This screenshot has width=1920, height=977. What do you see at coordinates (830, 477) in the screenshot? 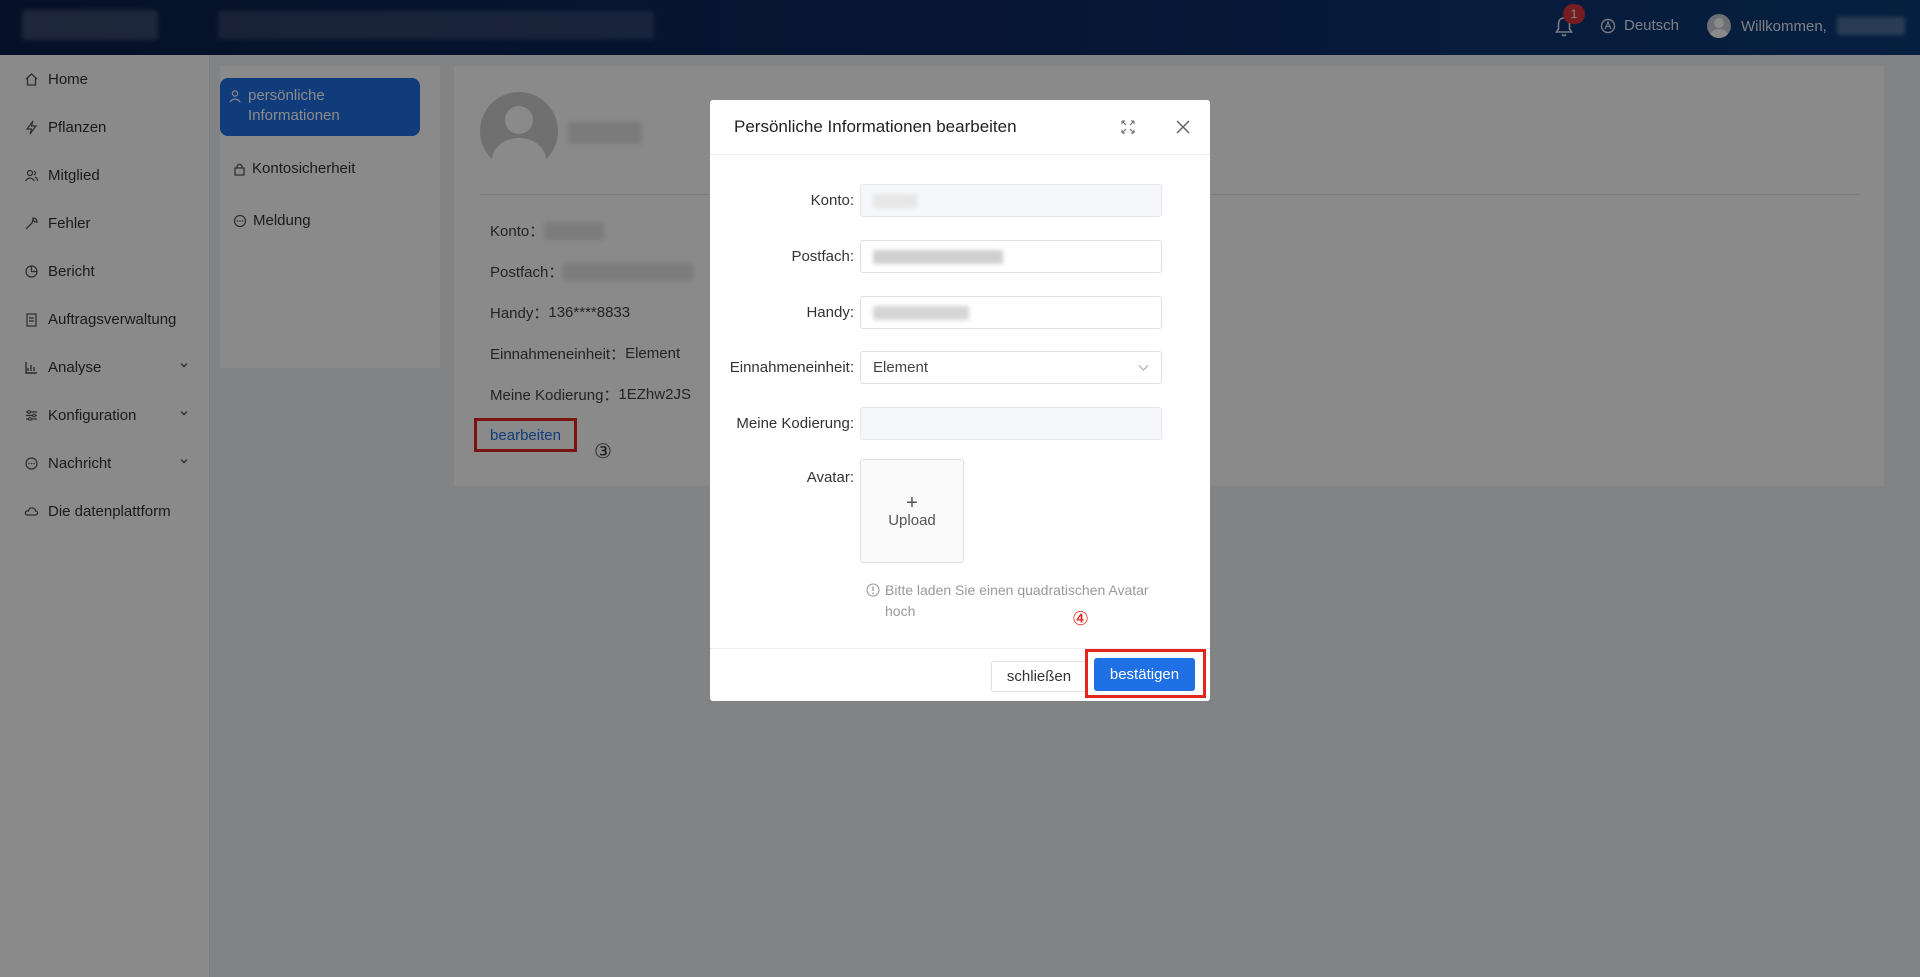
I see `field-label: Avatar:` at bounding box center [830, 477].